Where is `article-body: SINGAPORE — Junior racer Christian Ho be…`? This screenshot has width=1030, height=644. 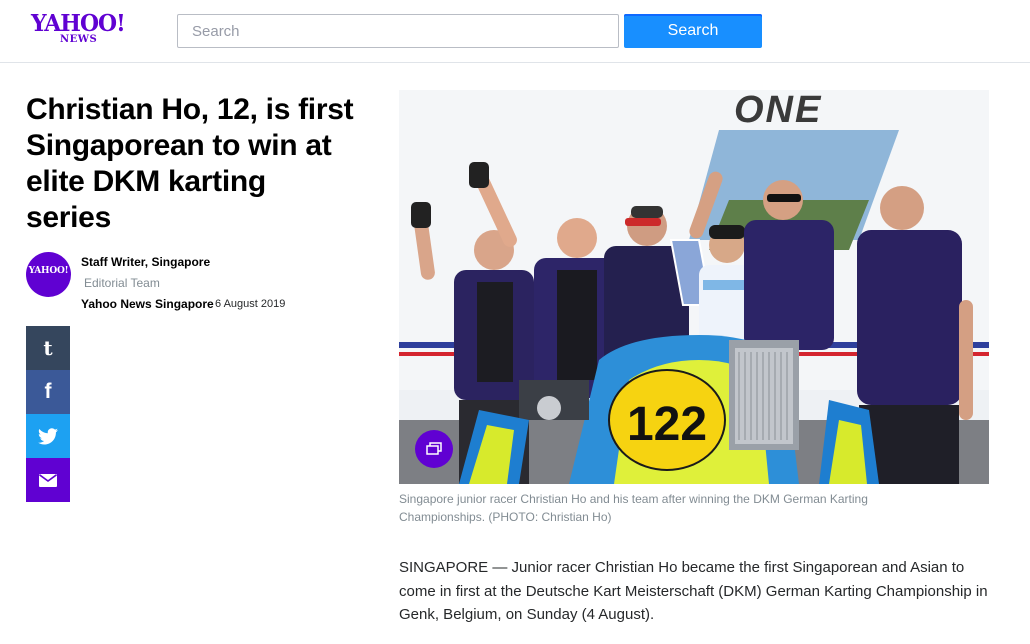
article-body: SINGAPORE — Junior racer Christian Ho be… is located at coordinates (693, 591).